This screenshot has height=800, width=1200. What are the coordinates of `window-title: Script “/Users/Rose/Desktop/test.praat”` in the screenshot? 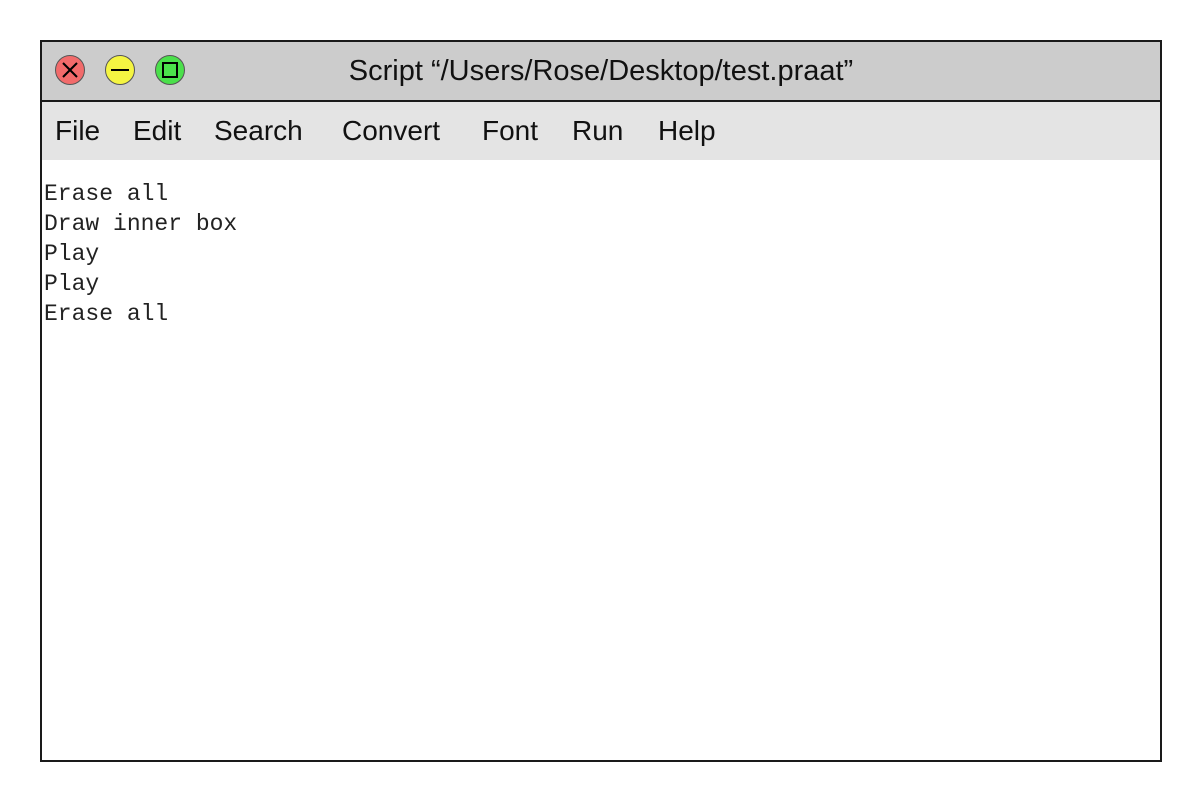 It's located at (601, 71).